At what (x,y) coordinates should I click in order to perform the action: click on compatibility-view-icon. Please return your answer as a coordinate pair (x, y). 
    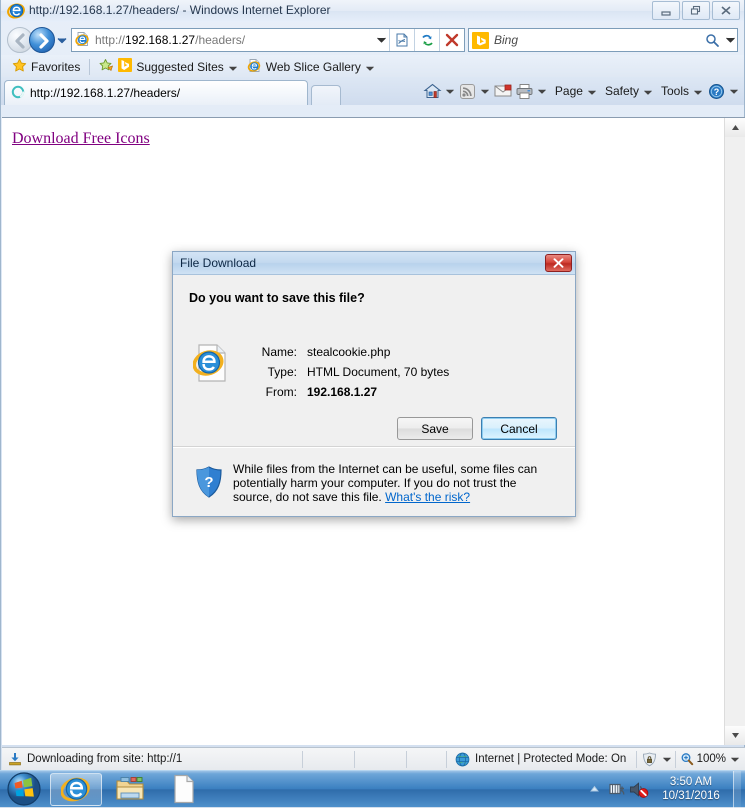
    Looking at the image, I should click on (402, 40).